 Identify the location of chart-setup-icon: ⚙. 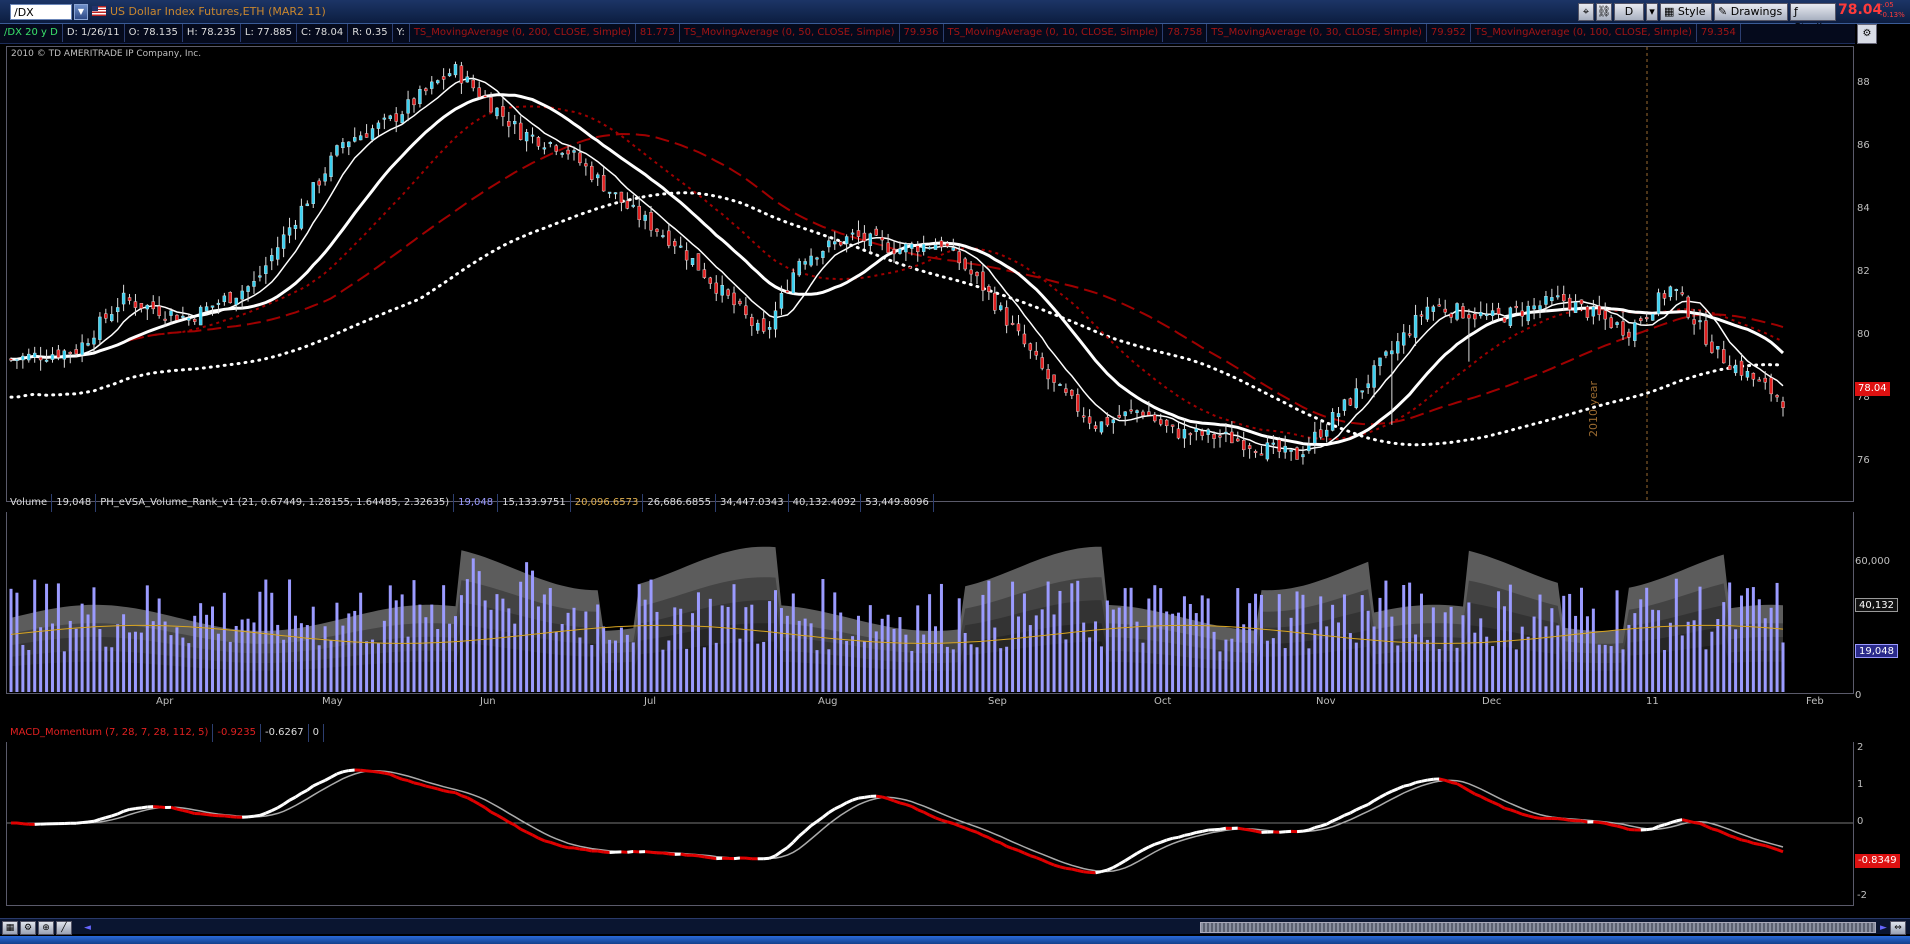
(1867, 34).